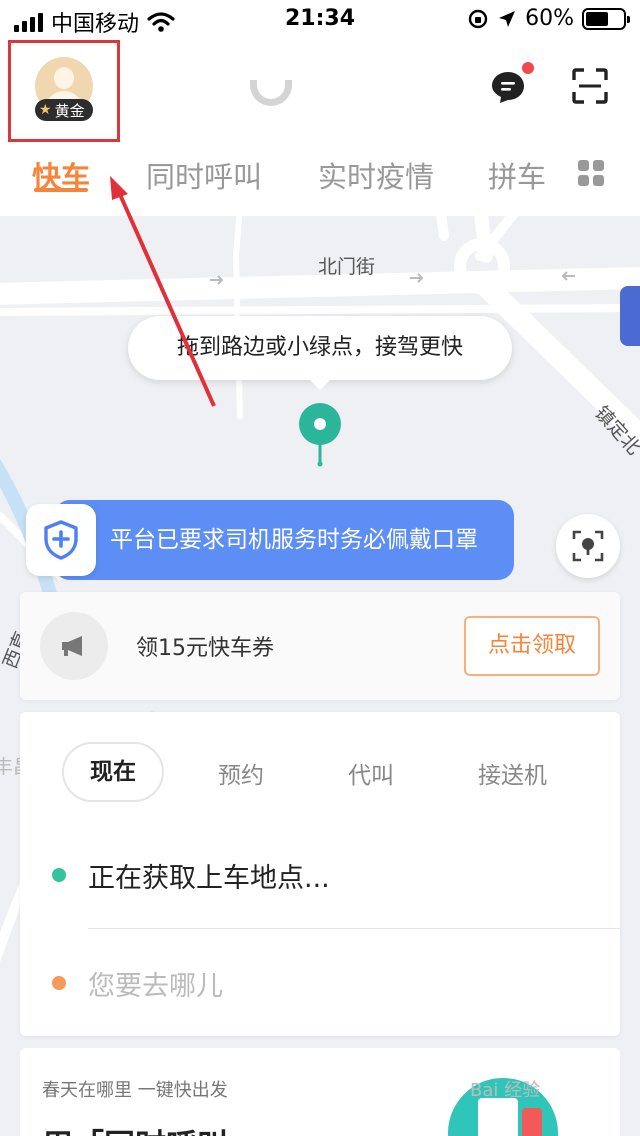 The width and height of the screenshot is (640, 1136). I want to click on service-tabs: 快车 同时呼叫 实时疫情 拼车, so click(320, 174).